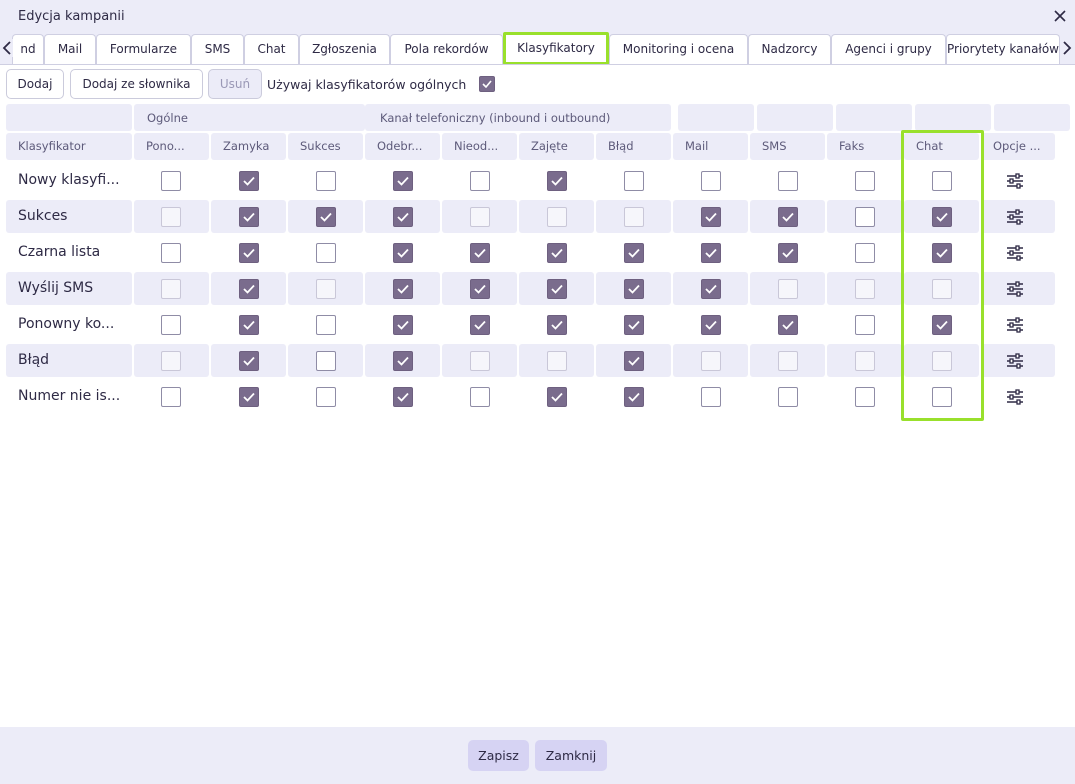  I want to click on tab-forms: Formularze, so click(143, 49).